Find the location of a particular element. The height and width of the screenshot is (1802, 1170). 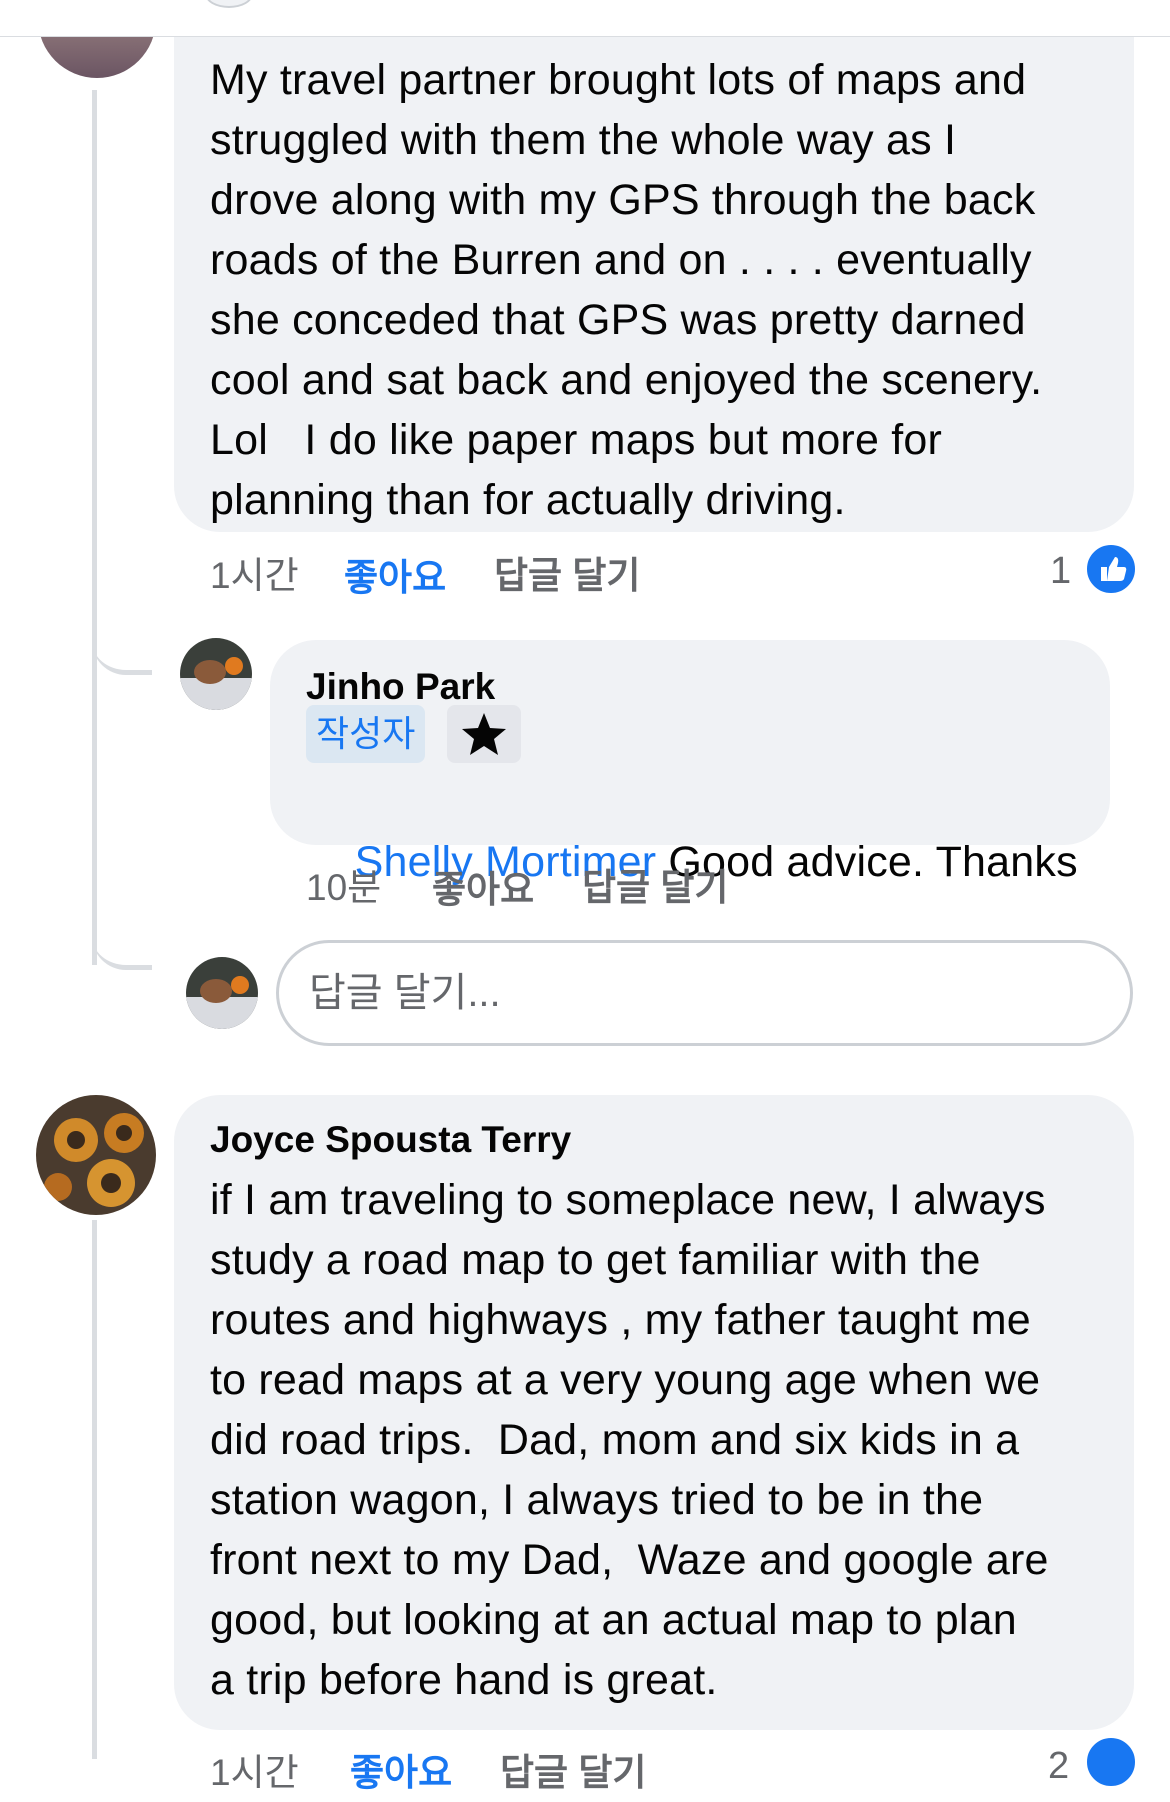

thumbs-up-glyph is located at coordinates (1114, 569).